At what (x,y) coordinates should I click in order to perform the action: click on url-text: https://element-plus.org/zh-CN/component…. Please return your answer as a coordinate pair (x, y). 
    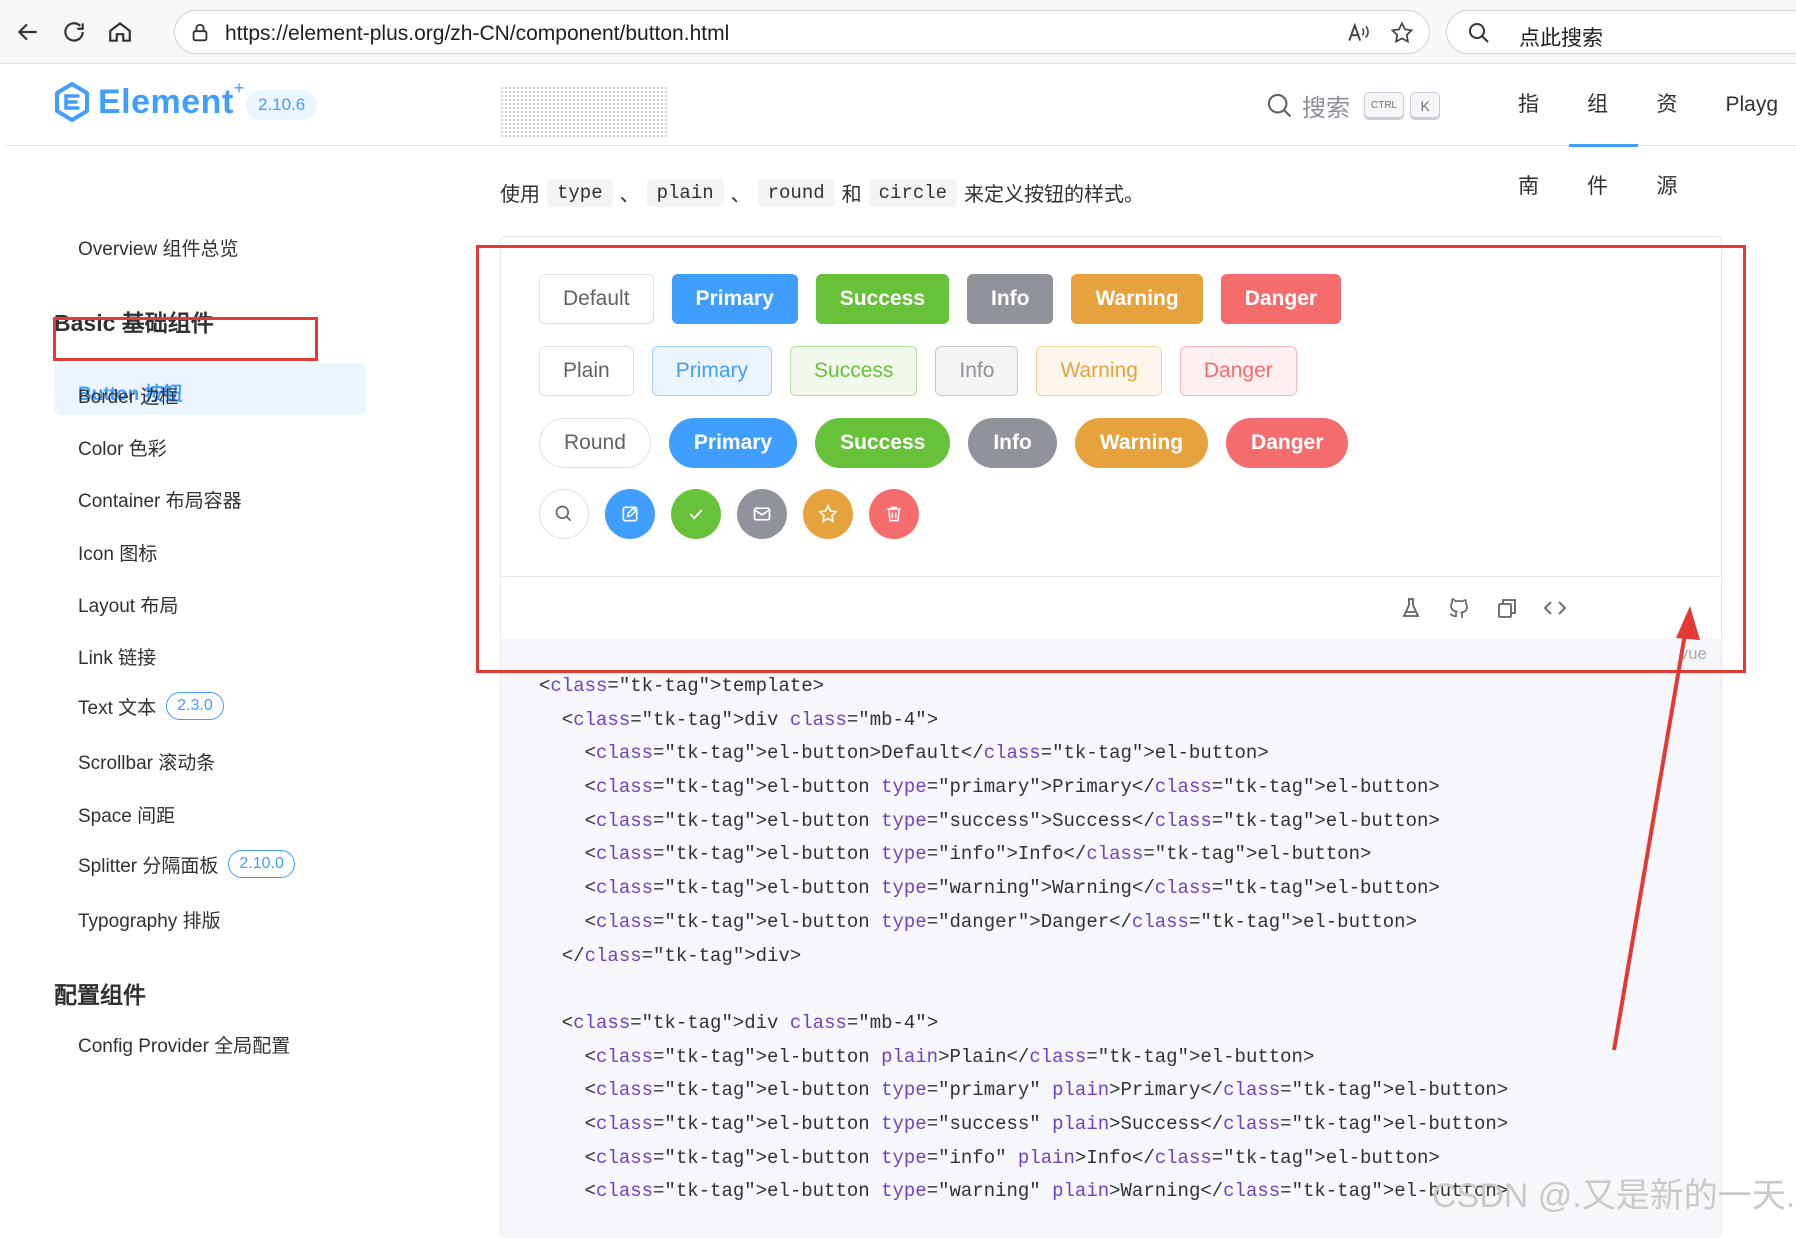
    Looking at the image, I should click on (477, 34).